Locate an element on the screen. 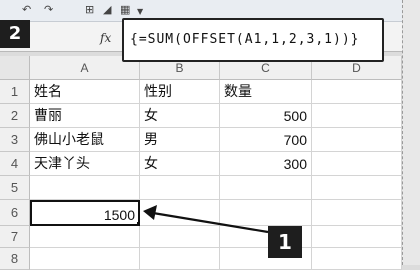 This screenshot has width=420, height=270. callout-badge-2: 2 is located at coordinates (15, 34).